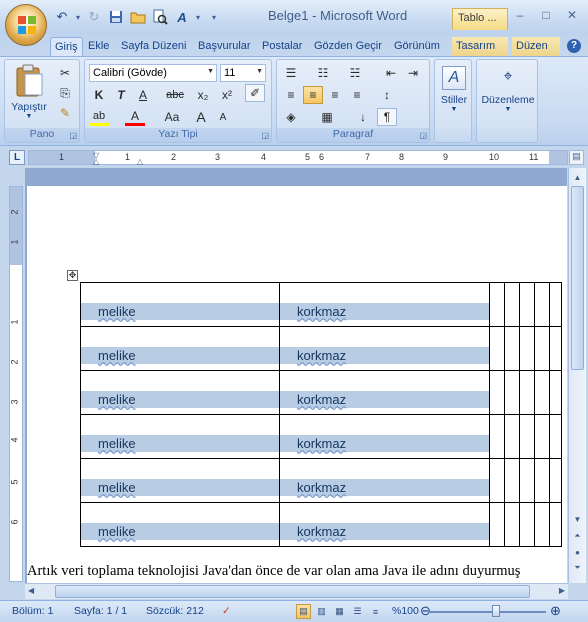 The height and width of the screenshot is (622, 588). Describe the element at coordinates (243, 73) in the screenshot. I see `font-size-combo: 11 ▼` at that location.